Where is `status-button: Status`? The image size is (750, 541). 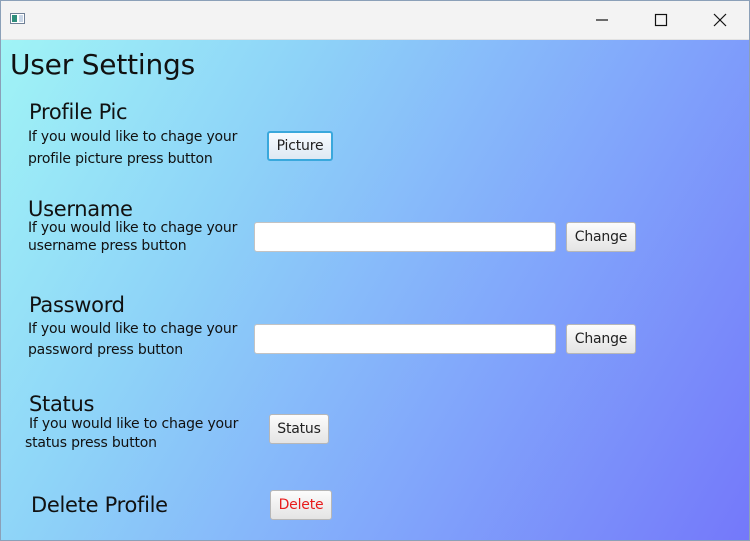 status-button: Status is located at coordinates (299, 429).